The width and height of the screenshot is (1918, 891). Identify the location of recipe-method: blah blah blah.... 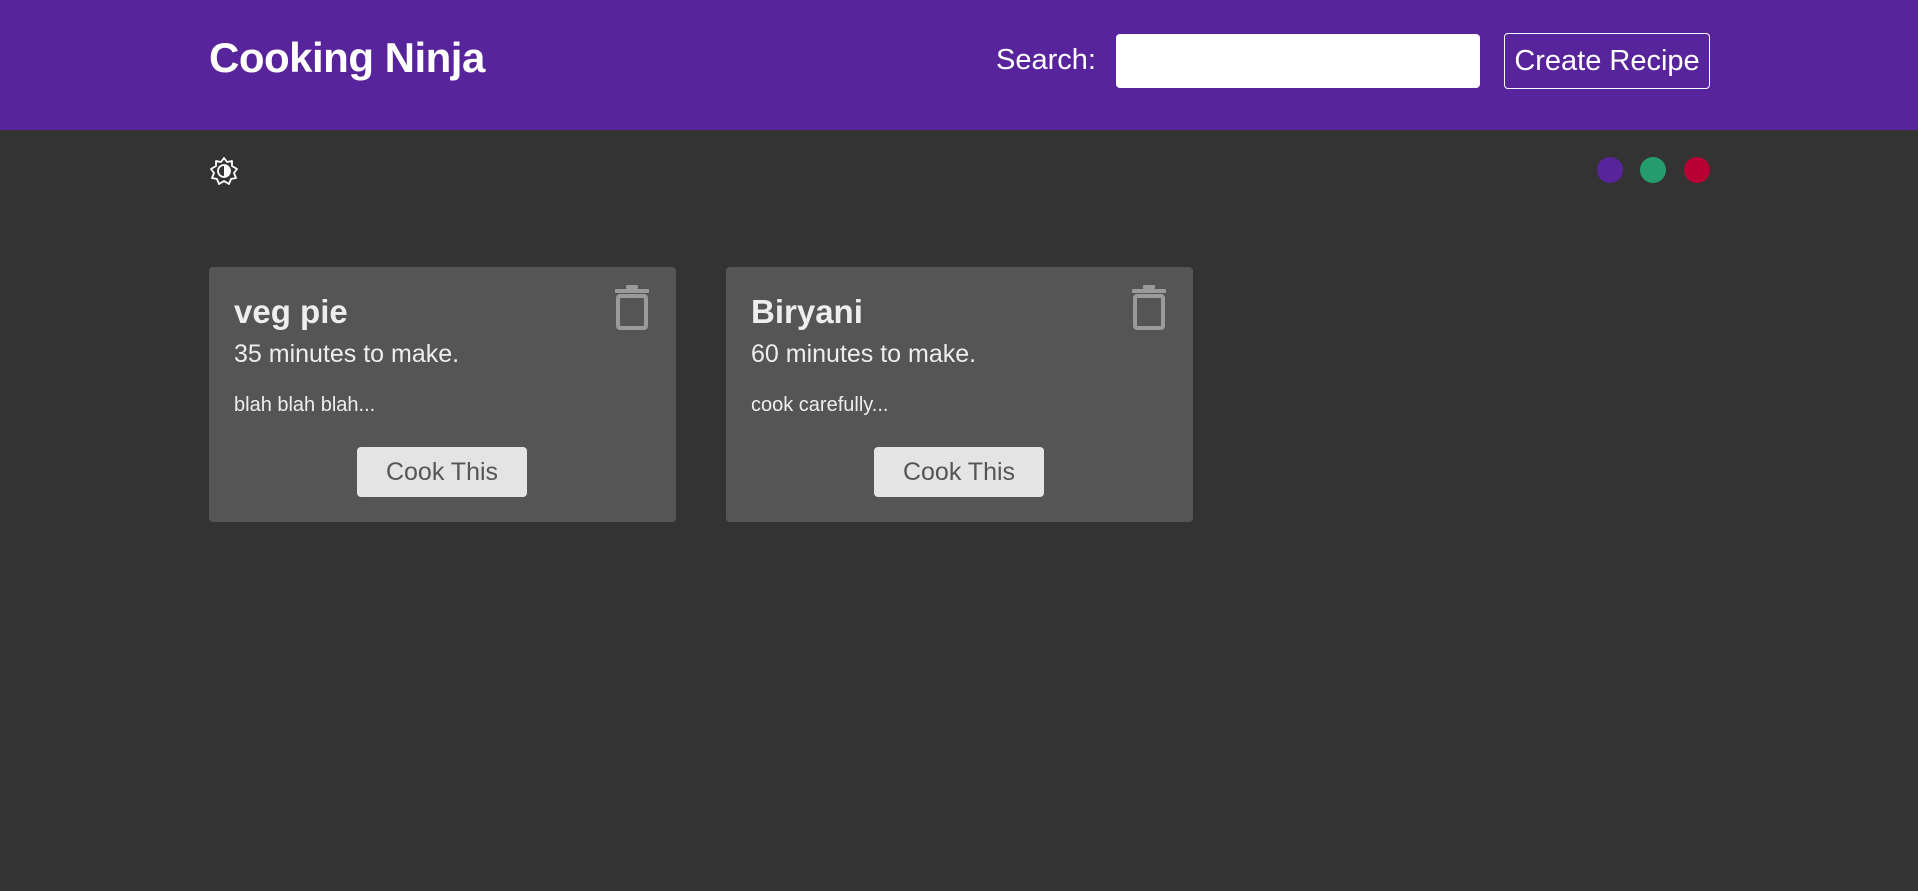
(305, 405).